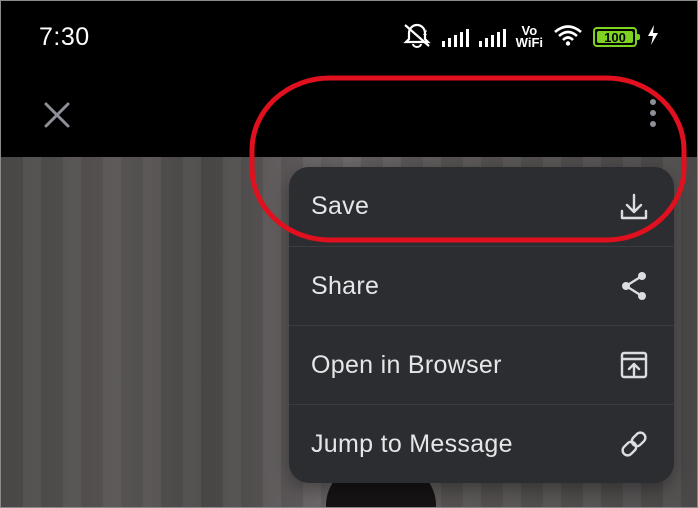 This screenshot has width=698, height=508. I want to click on status-icons: z Vo WiFi 100, so click(530, 37).